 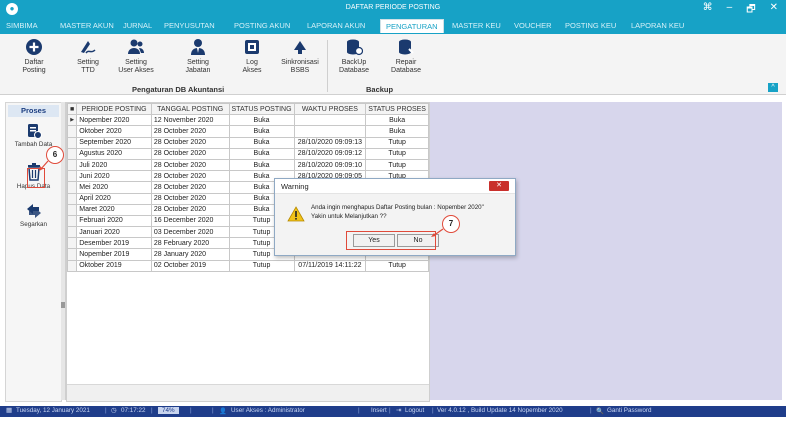 I want to click on setting-user-akses-button: Setting User Akses, so click(x=136, y=56).